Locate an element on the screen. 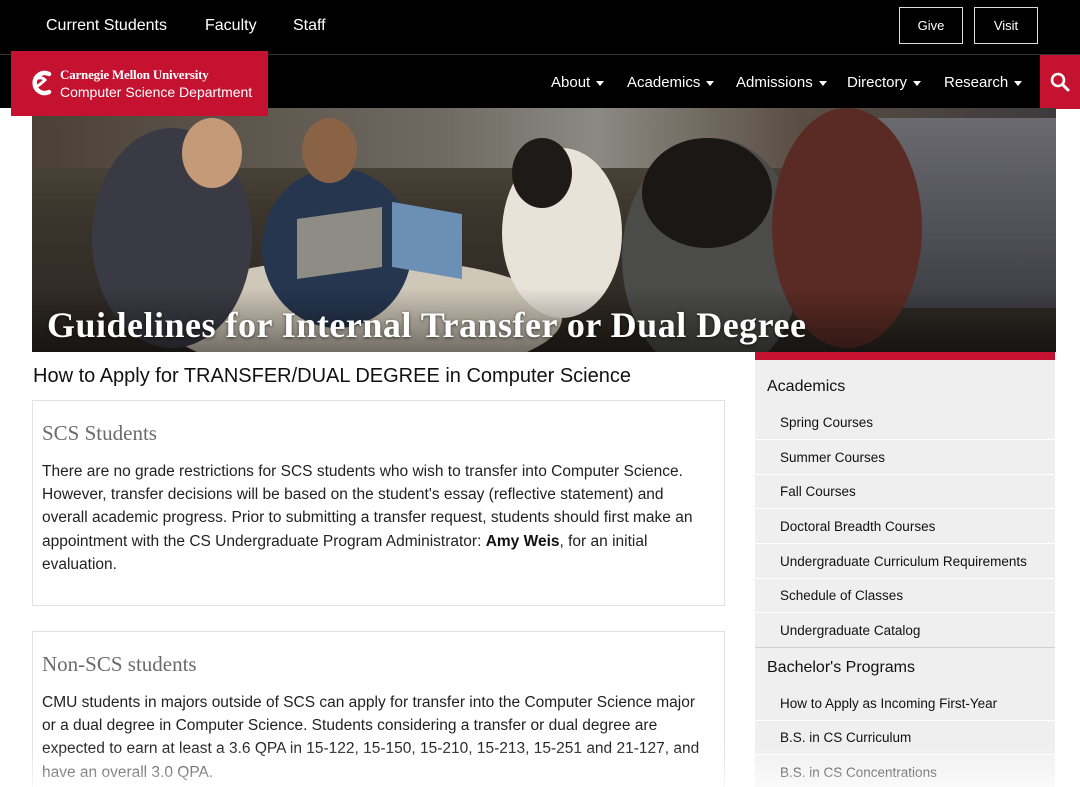 The image size is (1080, 787). sidebar-heading-bachelors: Bachelor's Programs is located at coordinates (841, 668).